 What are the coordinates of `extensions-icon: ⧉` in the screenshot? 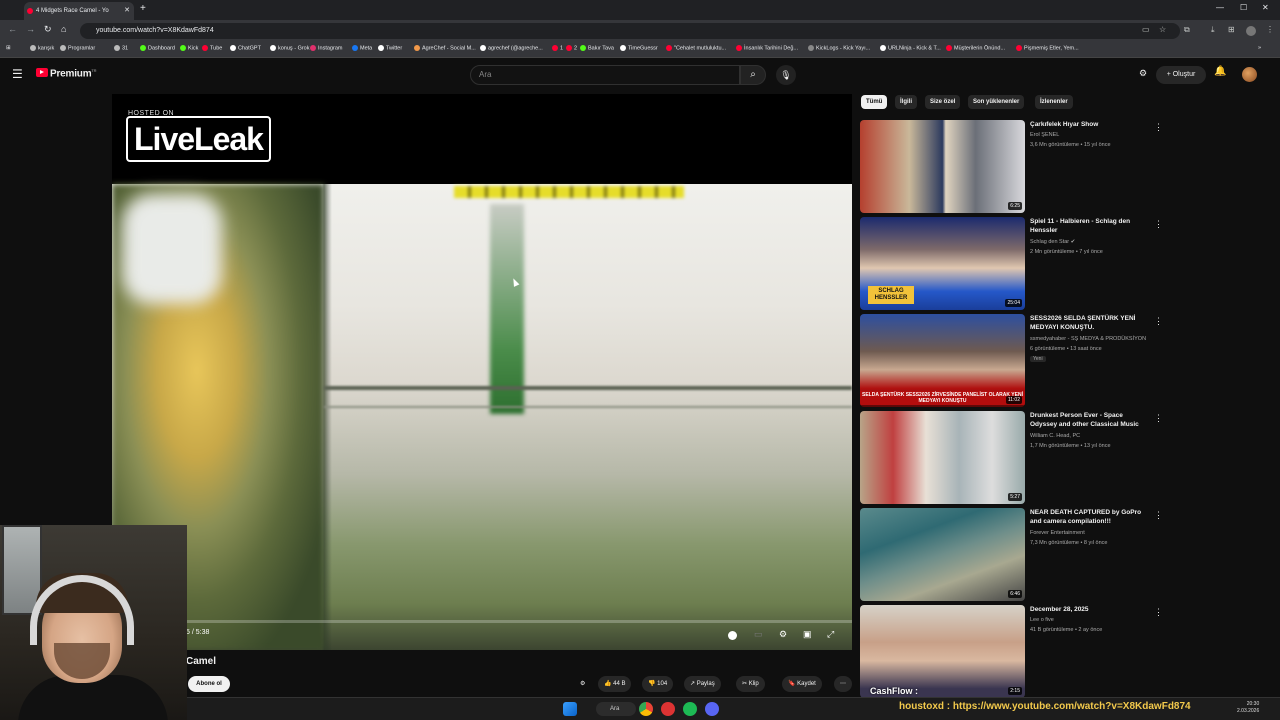 It's located at (1187, 30).